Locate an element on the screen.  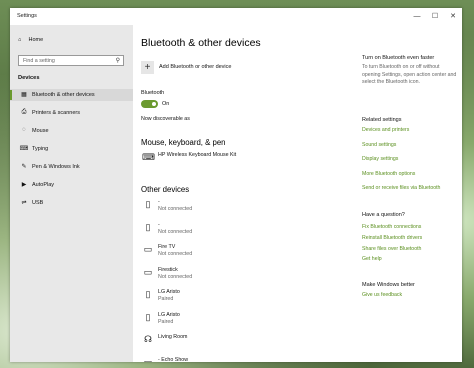
sidebar-home: ⌂ Home is located at coordinates (30, 40).